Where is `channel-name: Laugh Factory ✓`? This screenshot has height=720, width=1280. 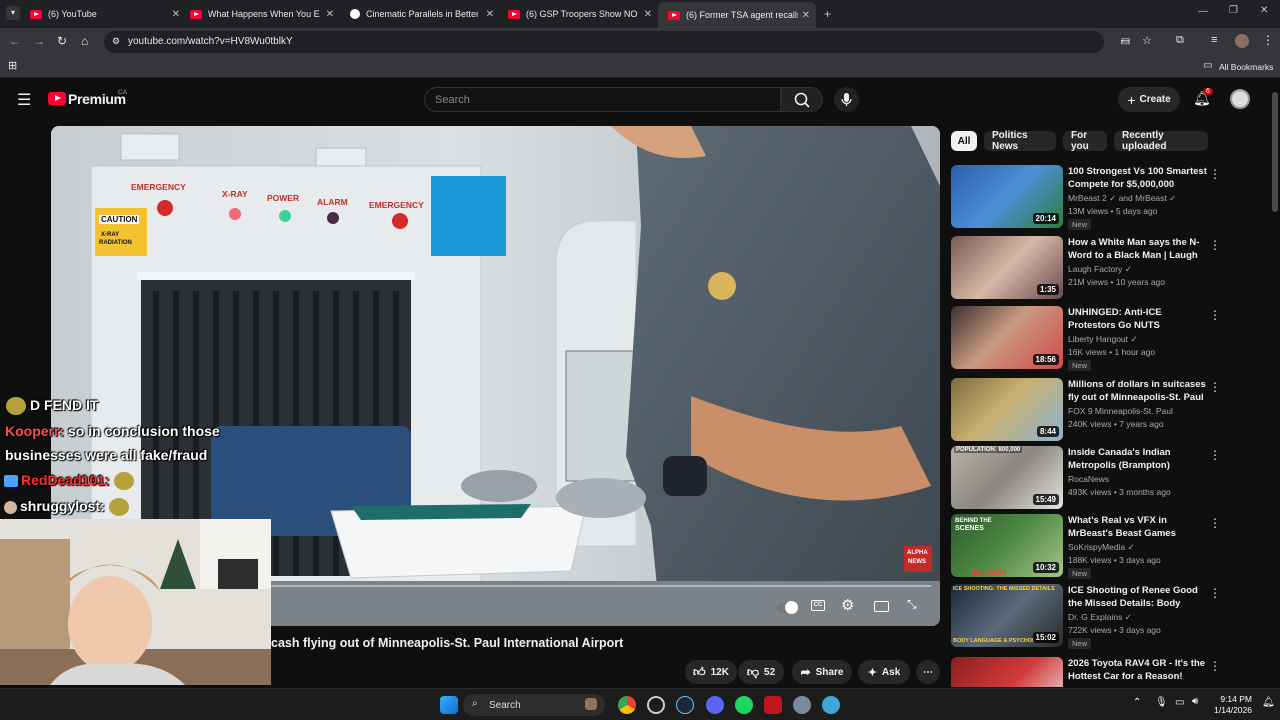 channel-name: Laugh Factory ✓ is located at coordinates (1100, 269).